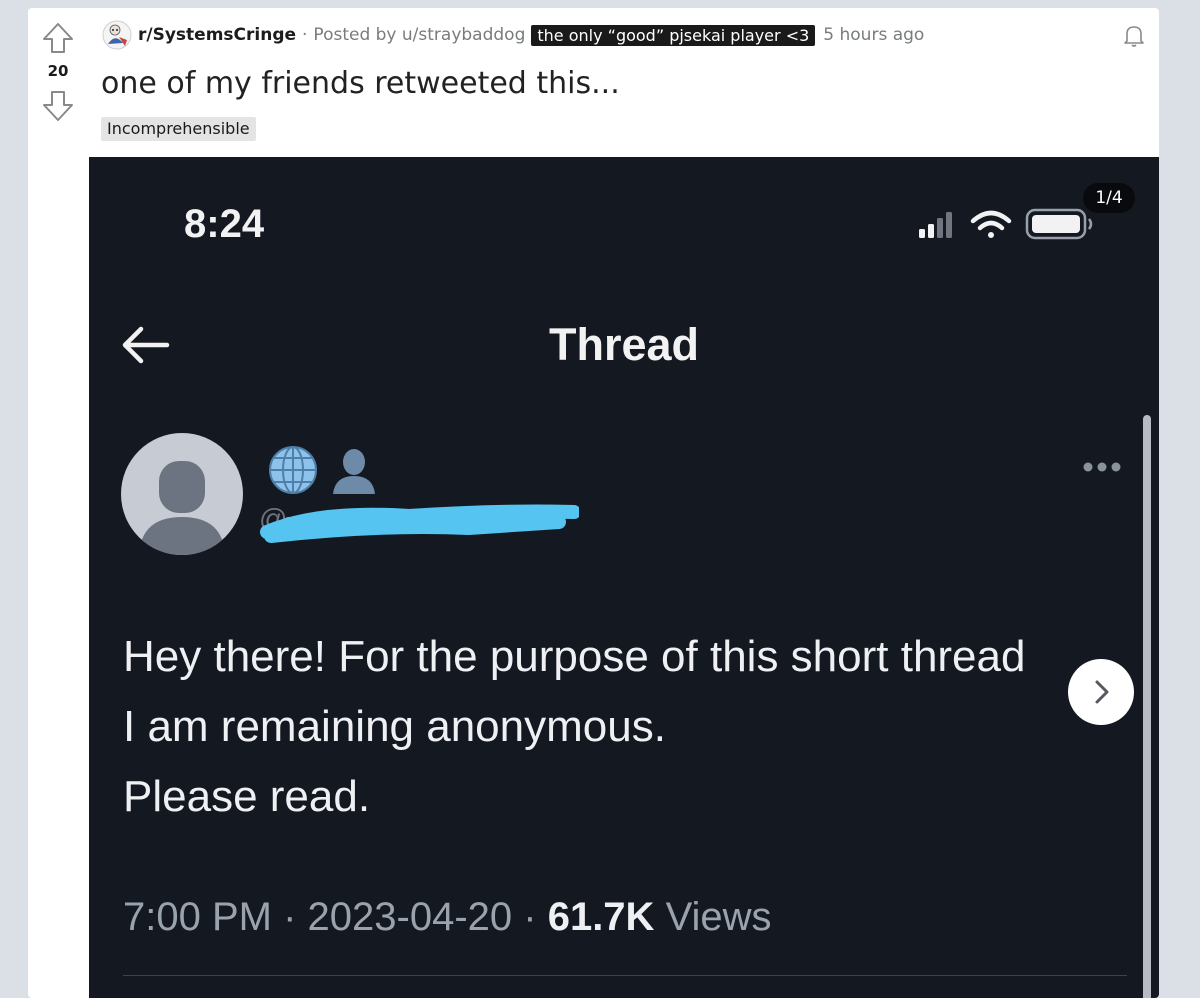 This screenshot has height=998, width=1200. What do you see at coordinates (1147, 706) in the screenshot?
I see `scrollbar` at bounding box center [1147, 706].